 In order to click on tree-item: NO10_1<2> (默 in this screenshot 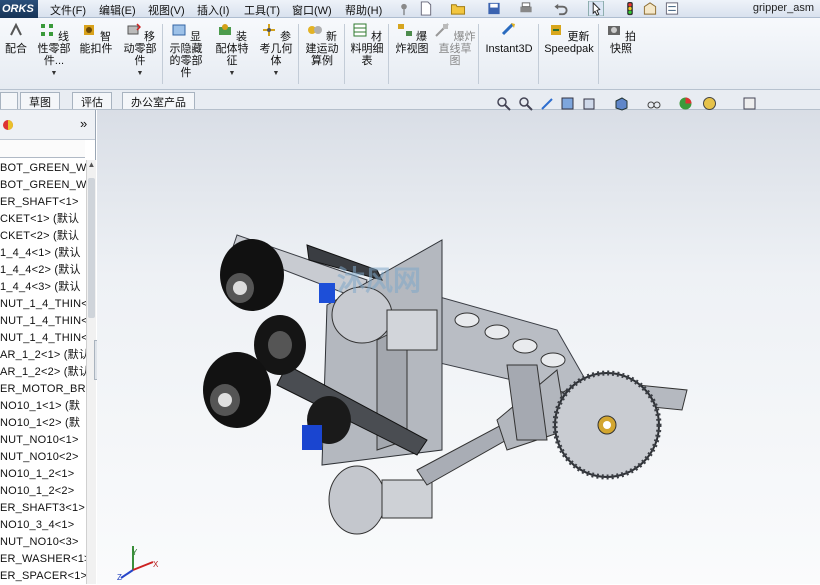, I will do `click(43, 423)`.